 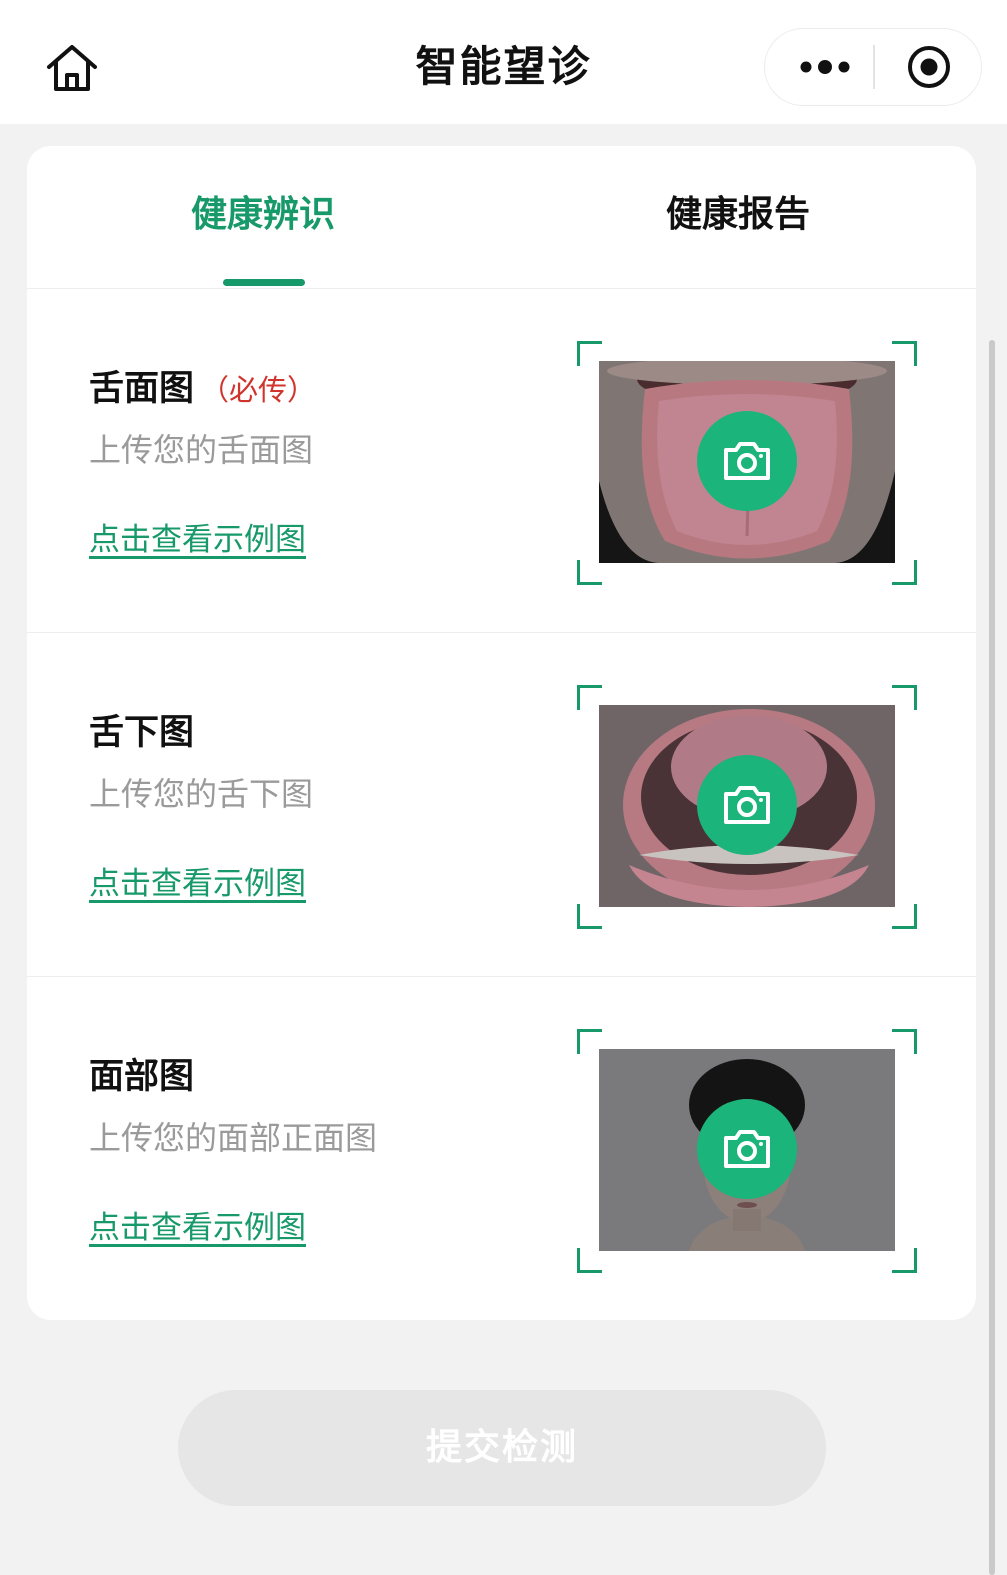 I want to click on more-dots-icon, so click(x=825, y=67).